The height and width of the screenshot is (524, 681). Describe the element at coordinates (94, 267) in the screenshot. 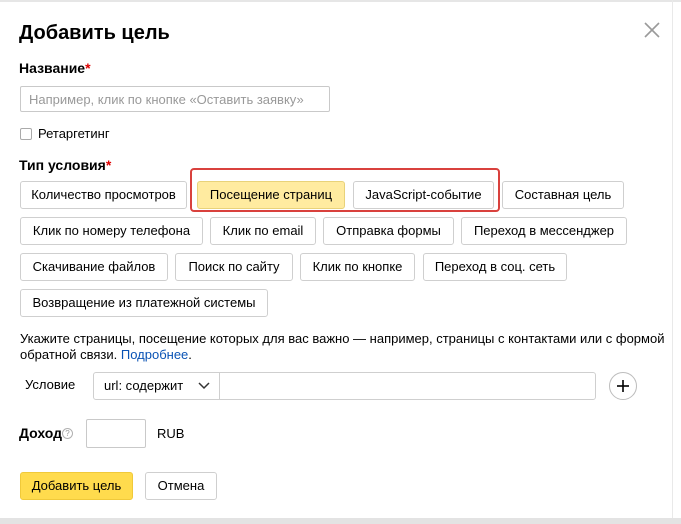

I see `option-file-download: Скачивание файлов` at that location.